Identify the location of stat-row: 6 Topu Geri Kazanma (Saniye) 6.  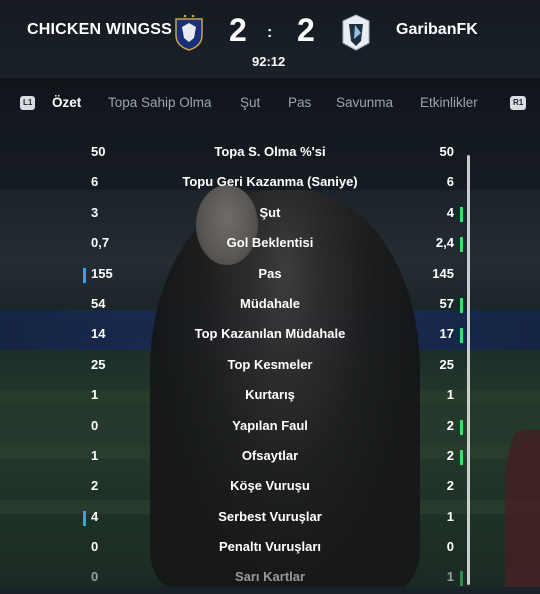
(270, 183).